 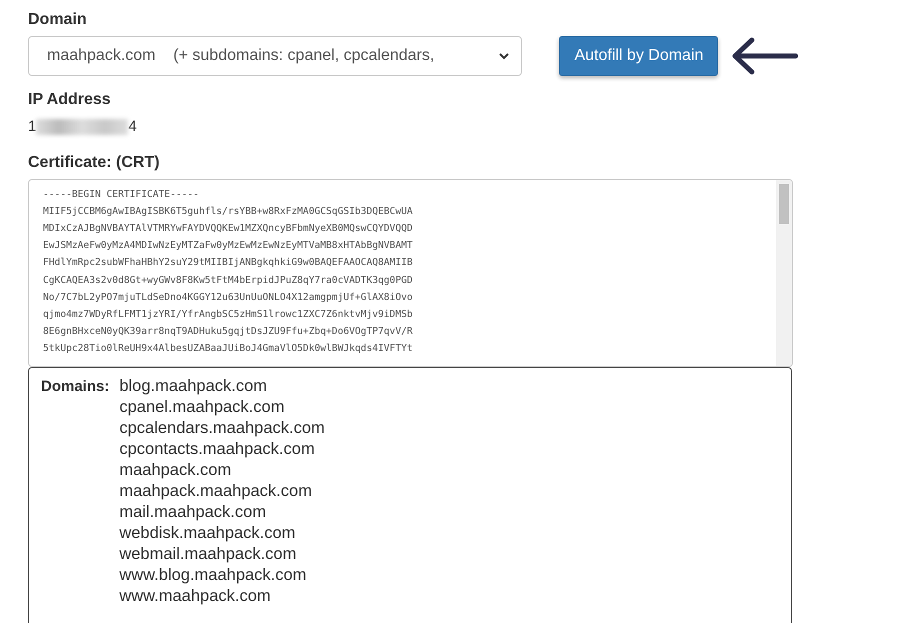 What do you see at coordinates (207, 533) in the screenshot?
I see `domain-name: webdisk.maahpack.com` at bounding box center [207, 533].